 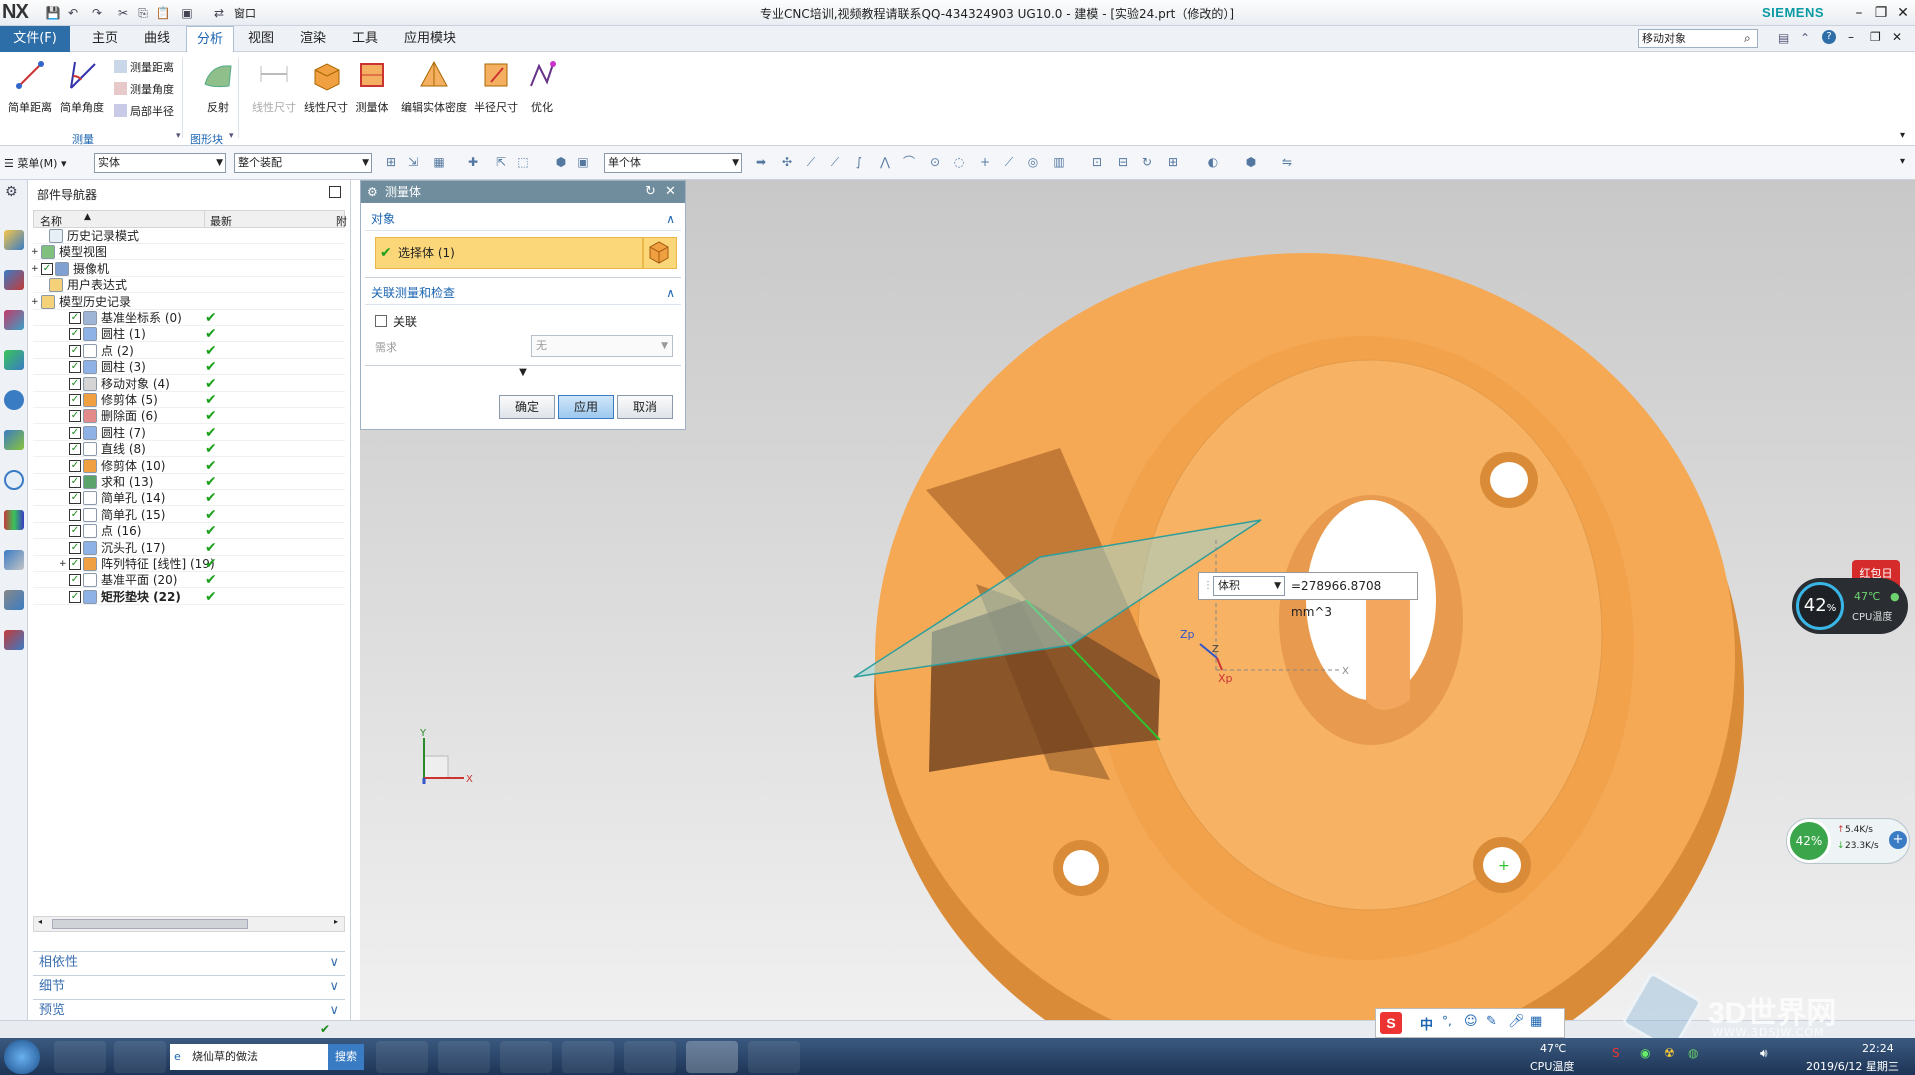 I want to click on local-radius-button: 局部半径, so click(x=144, y=111).